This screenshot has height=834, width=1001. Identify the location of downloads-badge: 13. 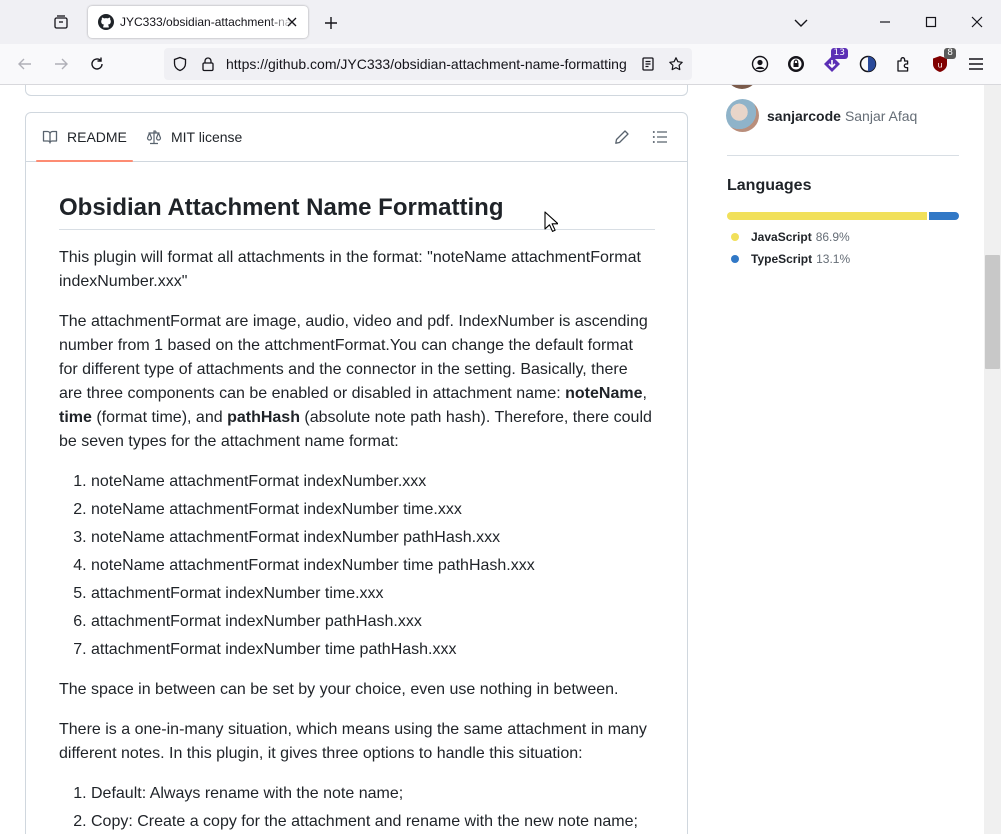
(839, 53).